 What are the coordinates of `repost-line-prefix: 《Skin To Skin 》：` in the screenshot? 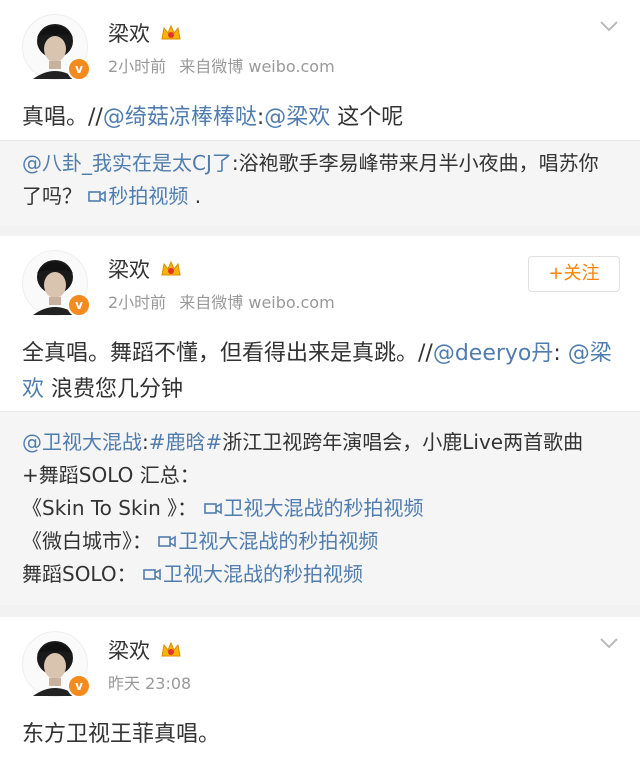 It's located at (110, 508).